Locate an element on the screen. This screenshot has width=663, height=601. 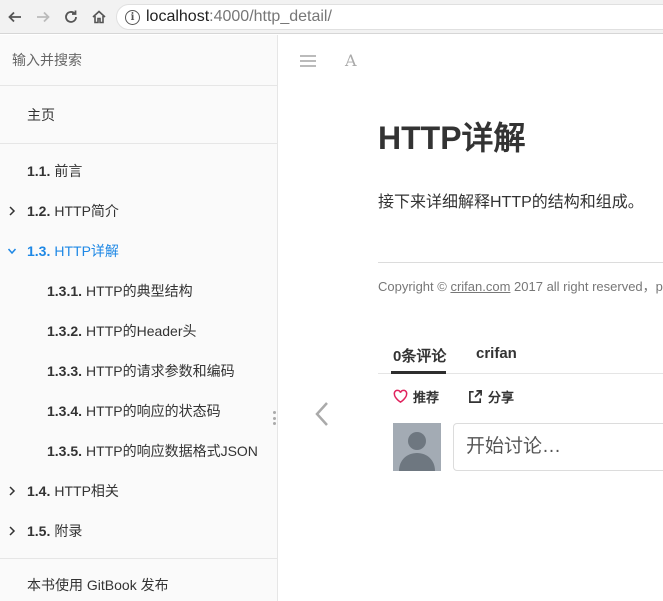
sidebar-item-label: HTTP简介 is located at coordinates (86, 211).